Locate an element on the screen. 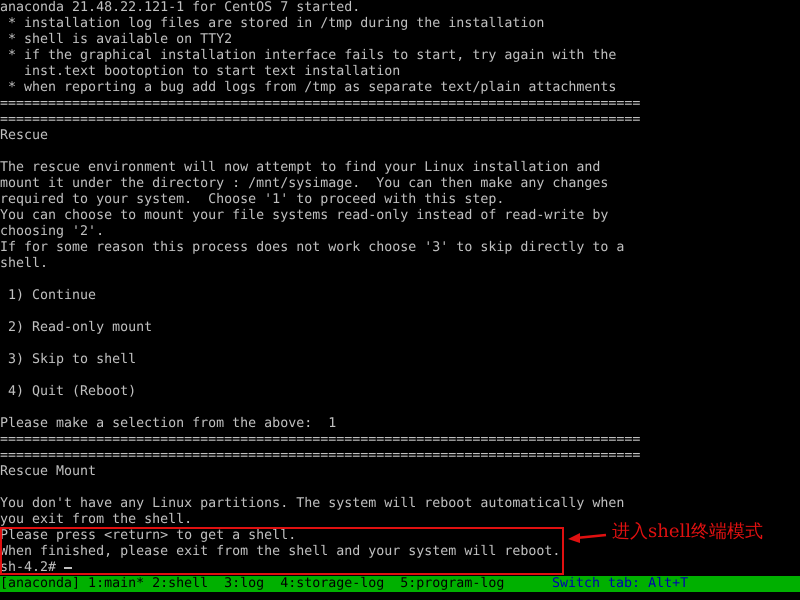 This screenshot has height=600, width=800. terminal-line: You don't have any Linux partitions. The system will reboot automatically when is located at coordinates (312, 504).